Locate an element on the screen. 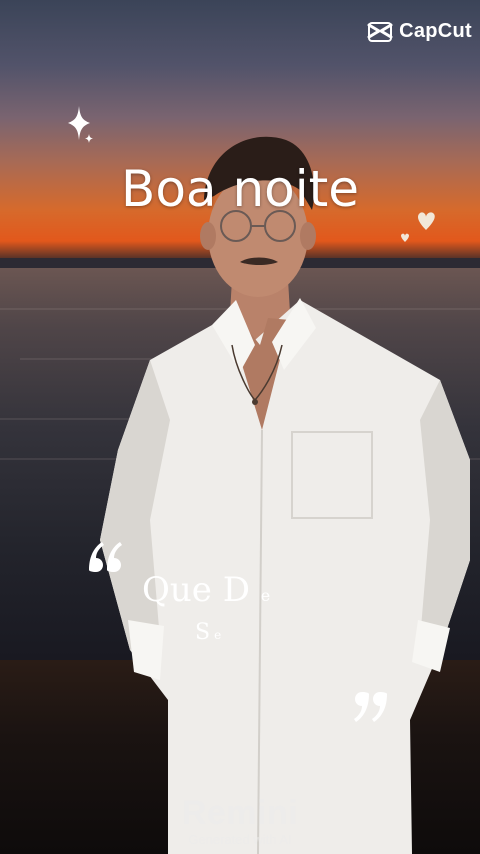 The width and height of the screenshot is (480, 854). message-line-2: Se is located at coordinates (208, 634).